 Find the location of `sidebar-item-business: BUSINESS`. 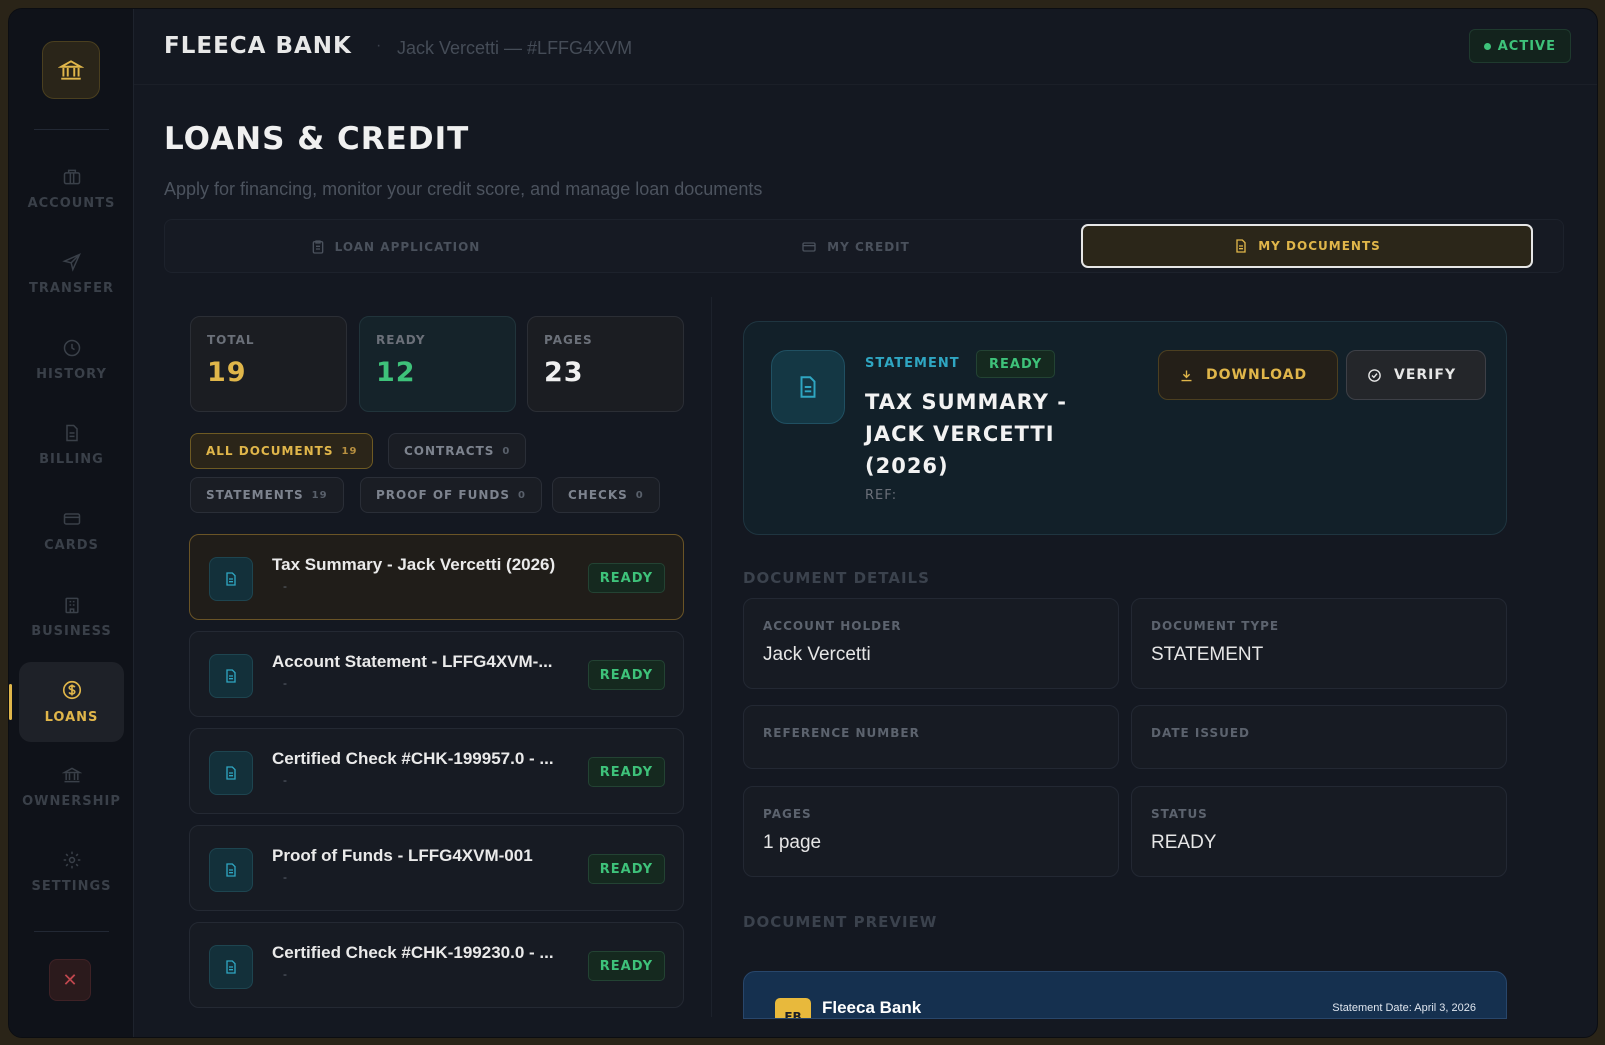

sidebar-item-business: BUSINESS is located at coordinates (71, 617).